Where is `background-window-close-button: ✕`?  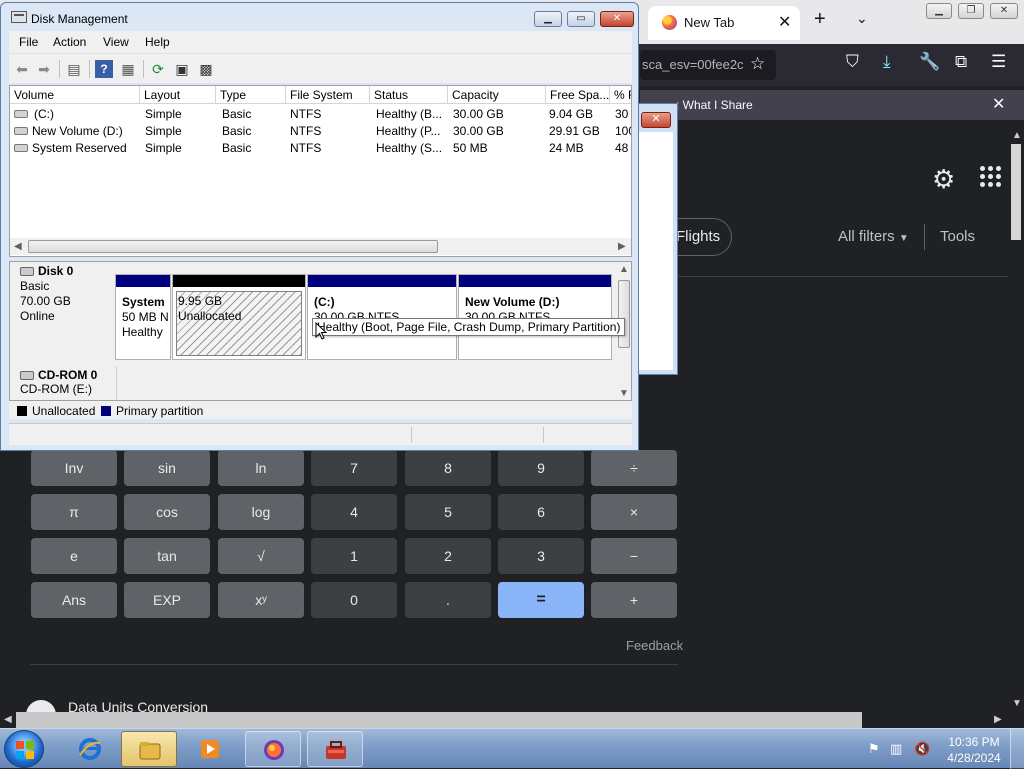
background-window-close-button: ✕ is located at coordinates (656, 120).